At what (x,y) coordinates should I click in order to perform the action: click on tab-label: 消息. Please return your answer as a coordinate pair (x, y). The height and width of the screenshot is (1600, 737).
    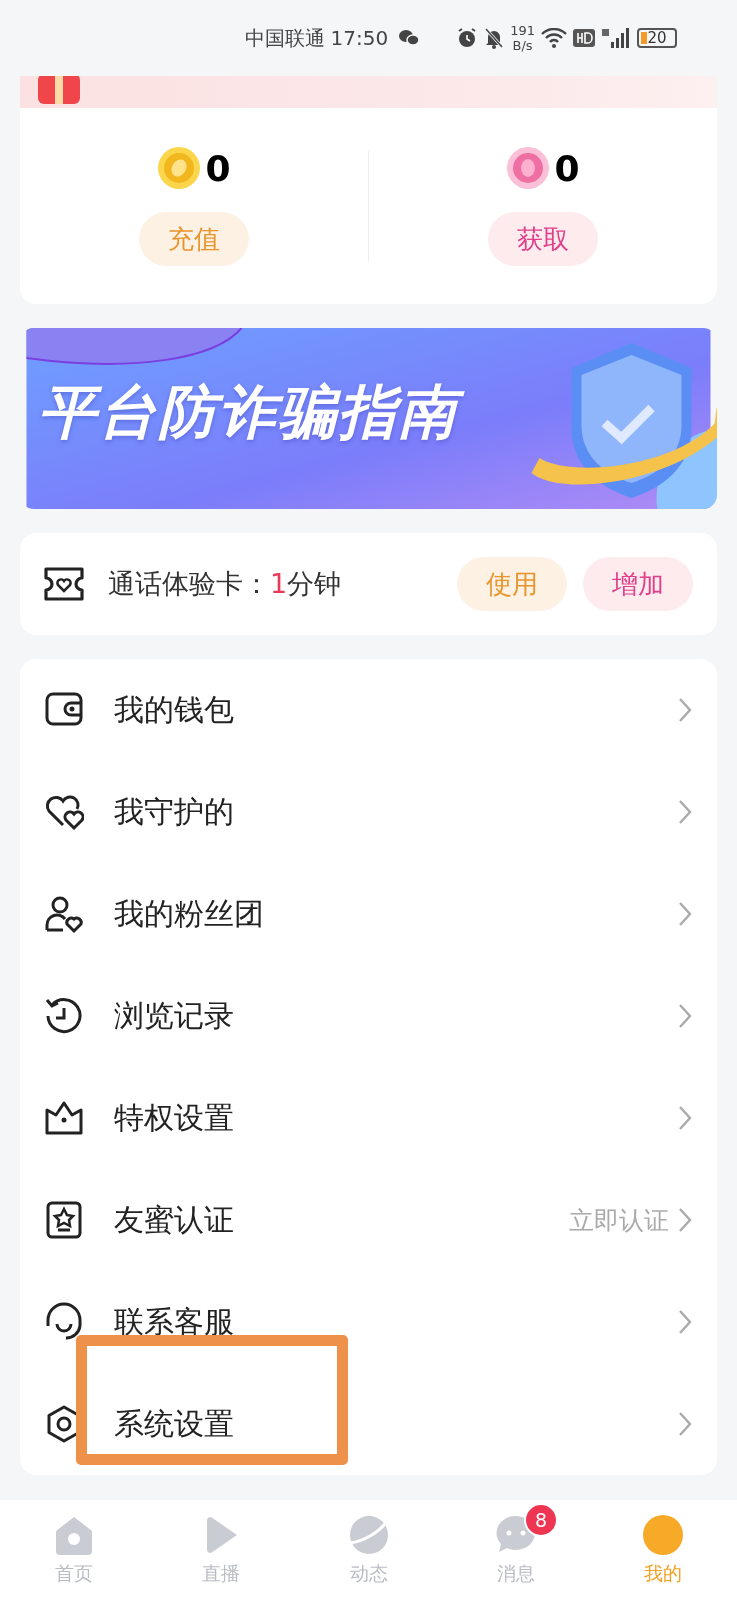
    Looking at the image, I should click on (515, 1573).